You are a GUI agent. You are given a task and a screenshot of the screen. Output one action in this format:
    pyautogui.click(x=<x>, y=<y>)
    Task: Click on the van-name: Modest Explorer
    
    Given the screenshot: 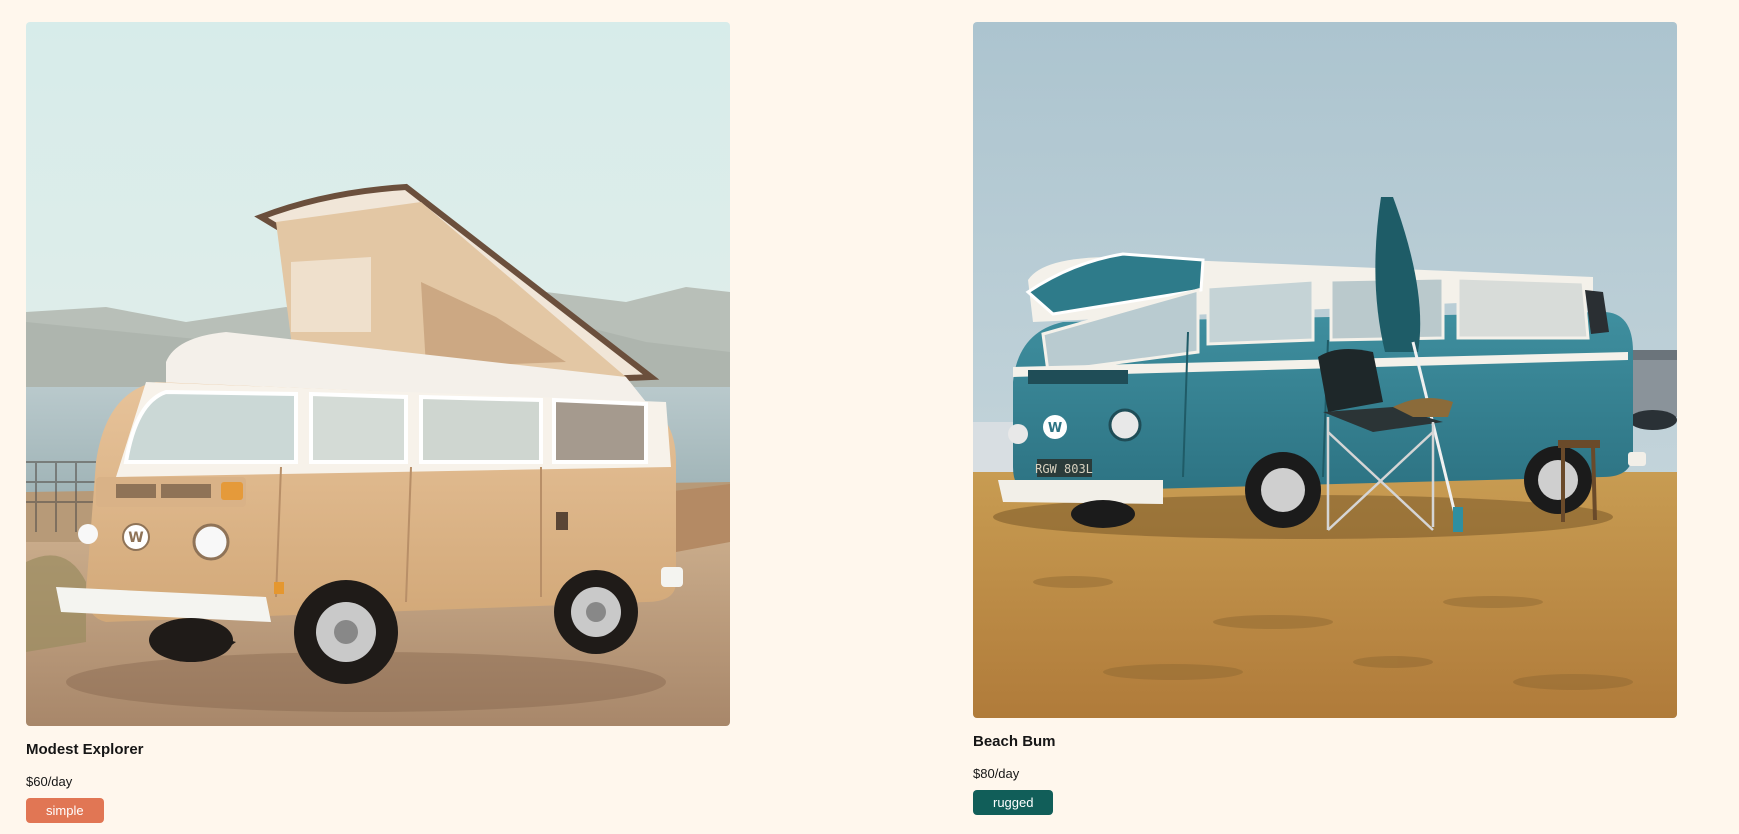 What is the action you would take?
    pyautogui.click(x=378, y=750)
    